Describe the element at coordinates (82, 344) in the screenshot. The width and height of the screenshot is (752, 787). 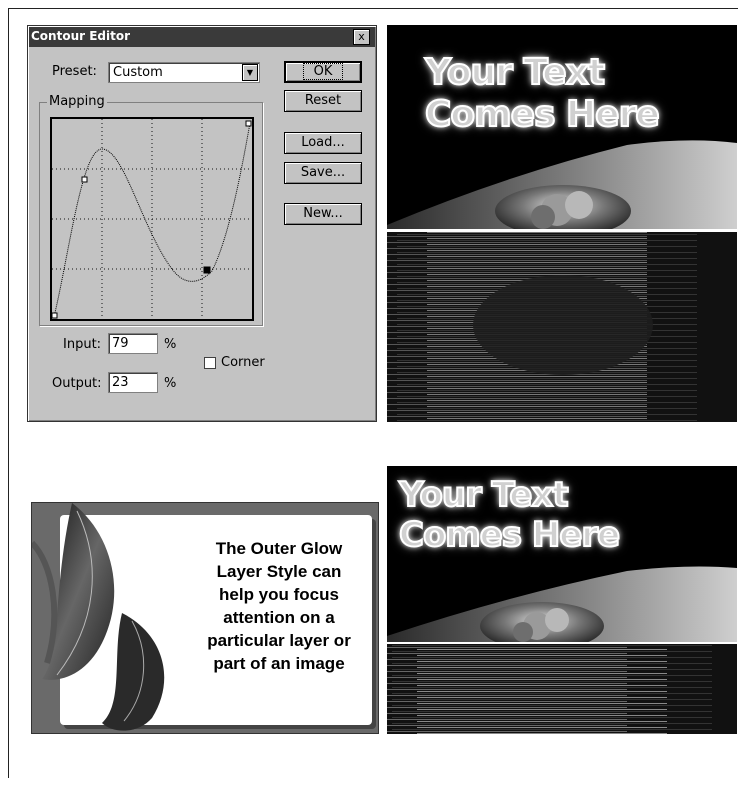
I see `input-label: Input:` at that location.